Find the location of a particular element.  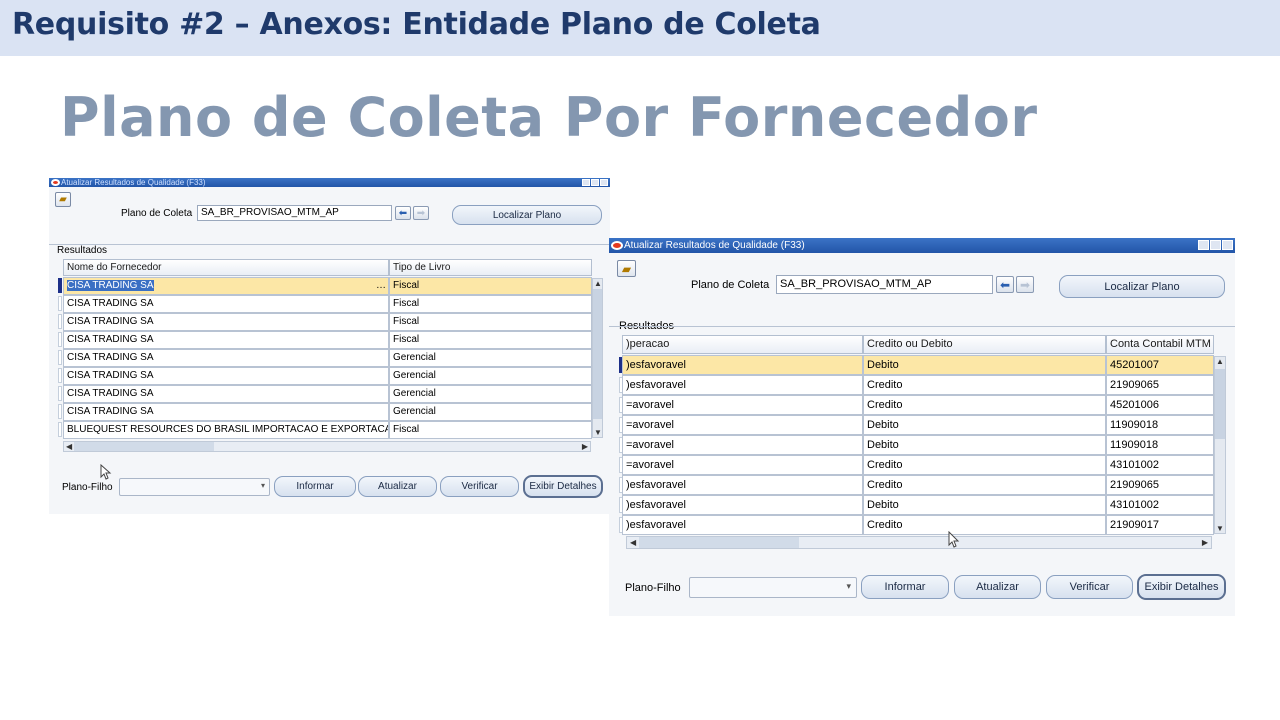

resultados-label: Resultados is located at coordinates (82, 250).